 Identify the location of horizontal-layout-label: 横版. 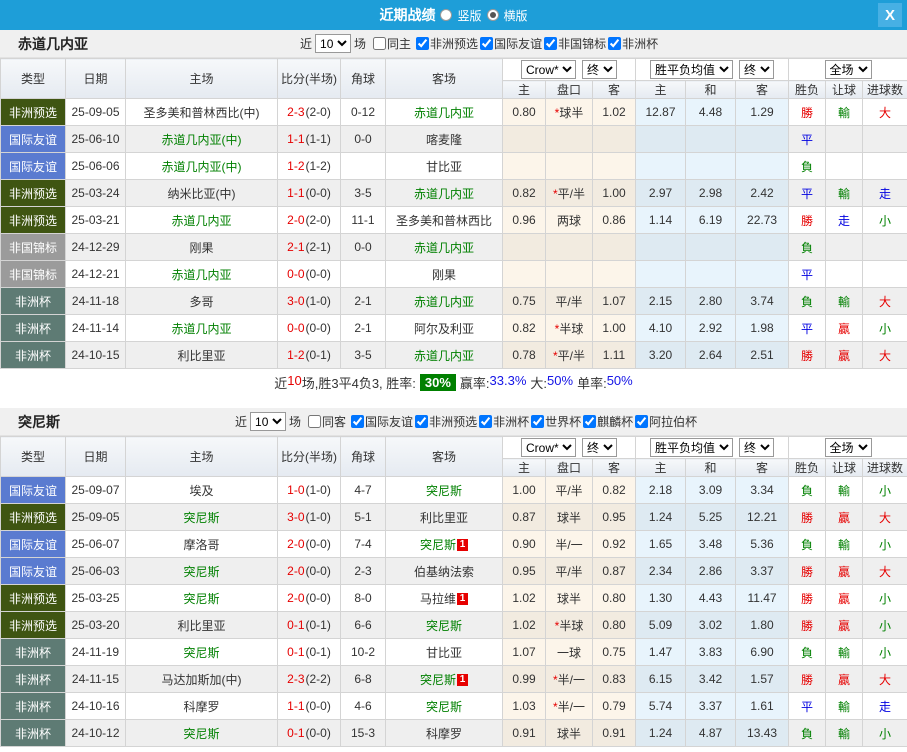
(515, 15).